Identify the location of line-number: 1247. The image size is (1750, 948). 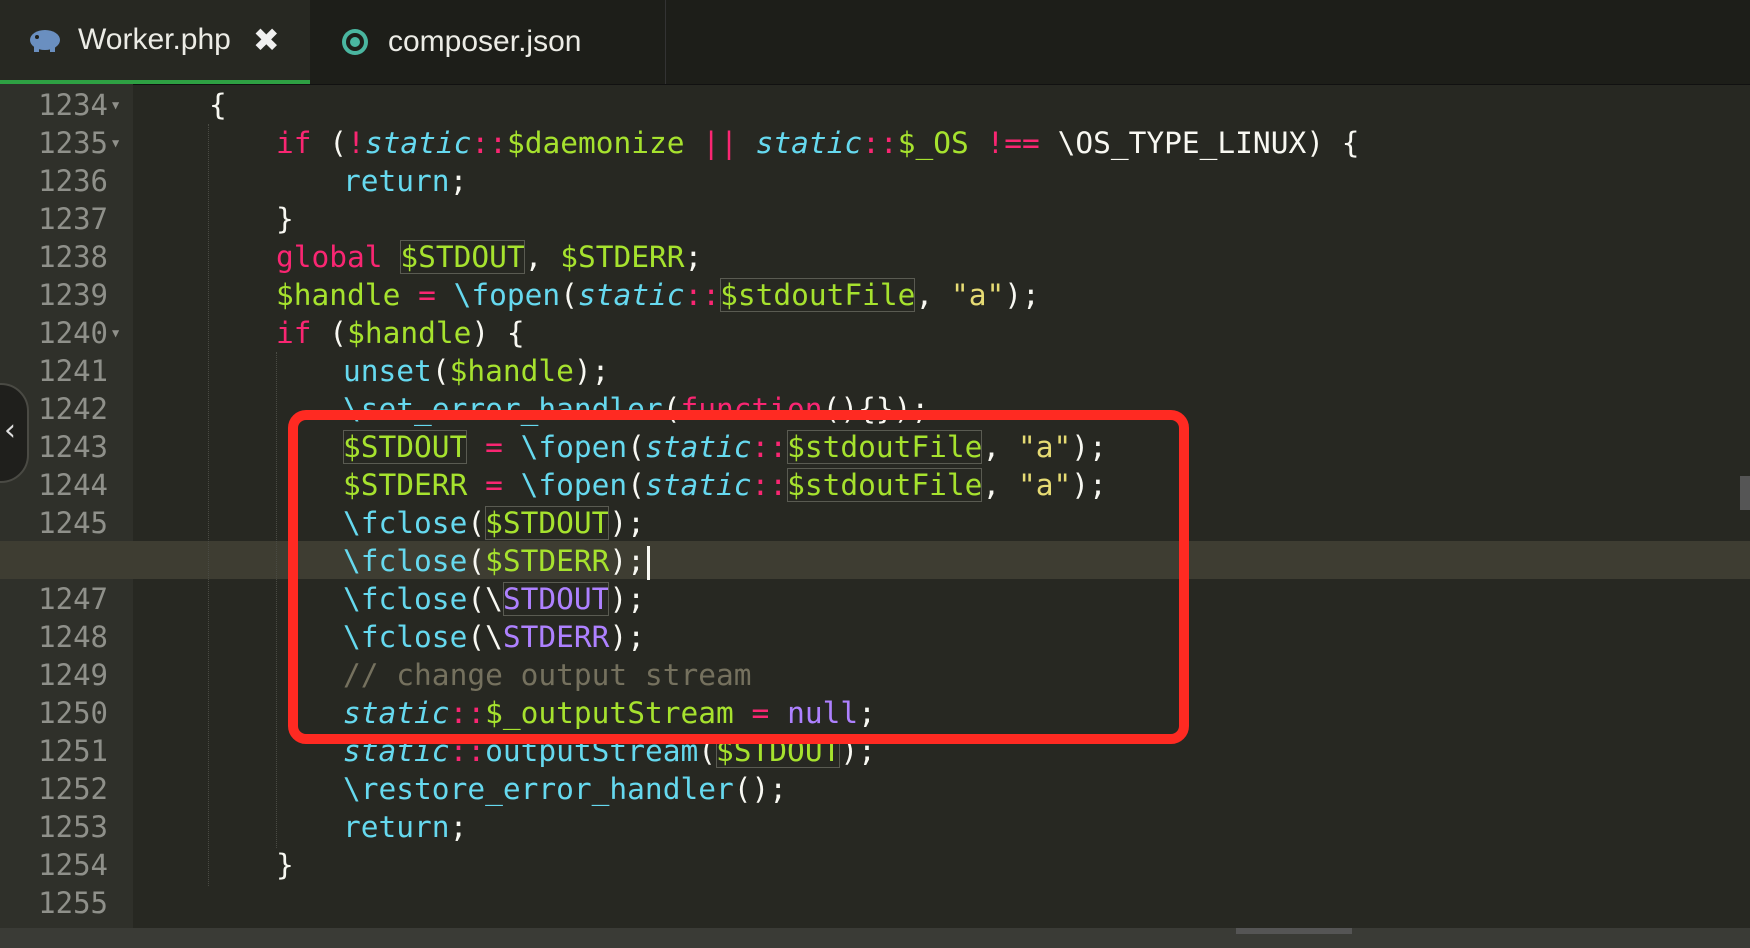
(73, 599).